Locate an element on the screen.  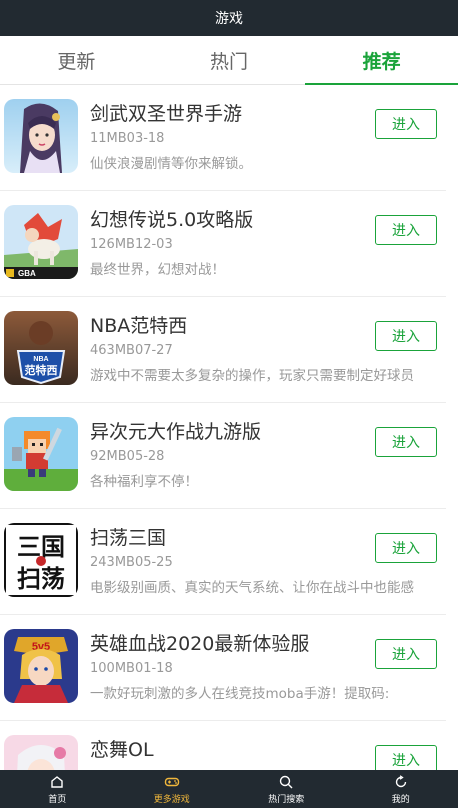
game-name: 英雄血战2020最新体验服 is located at coordinates (200, 644).